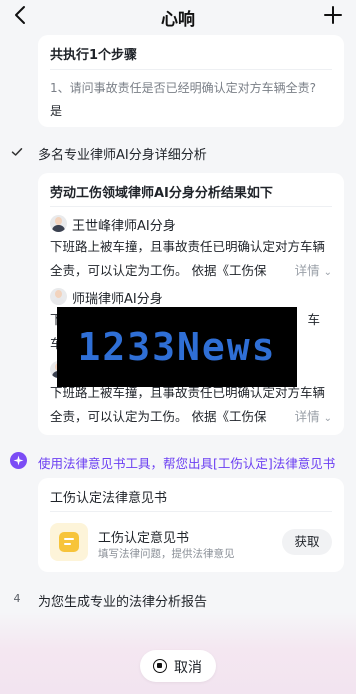 This screenshot has height=694, width=356. I want to click on analysis-section-row: 多名专业律师AI分身详细分析, so click(160, 153).